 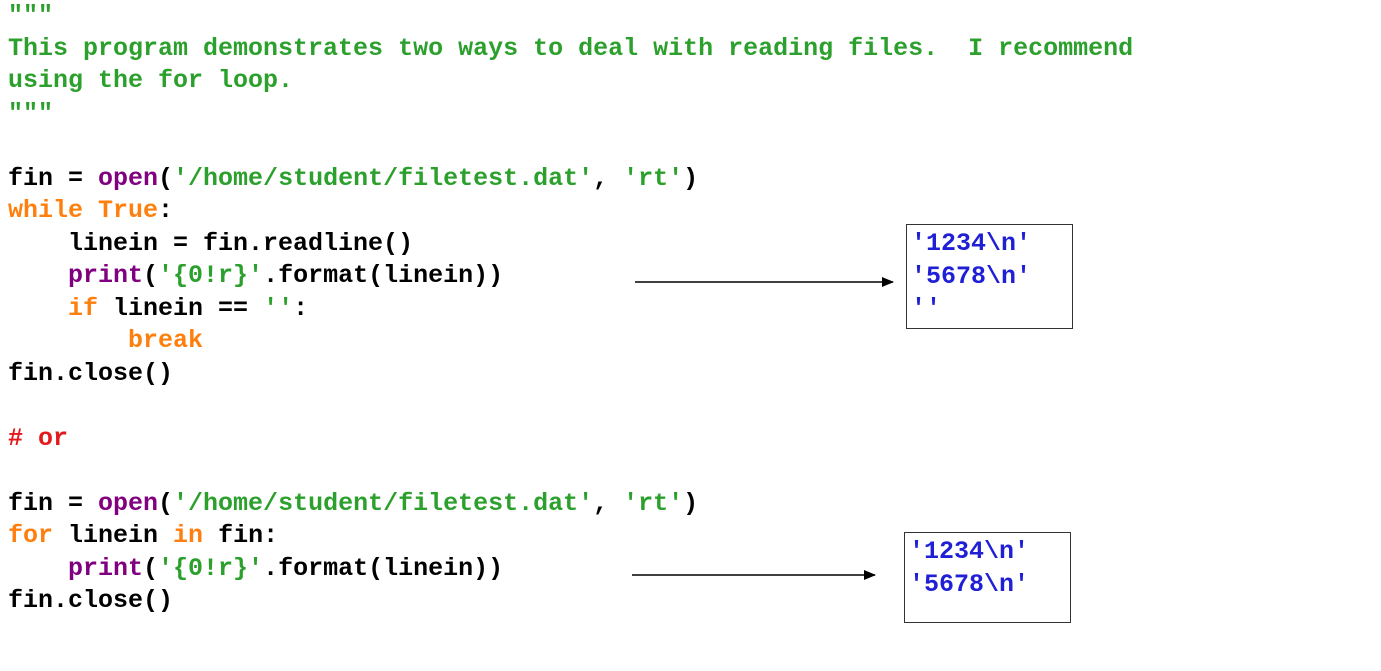 I want to click on output-line: '', so click(x=926, y=308).